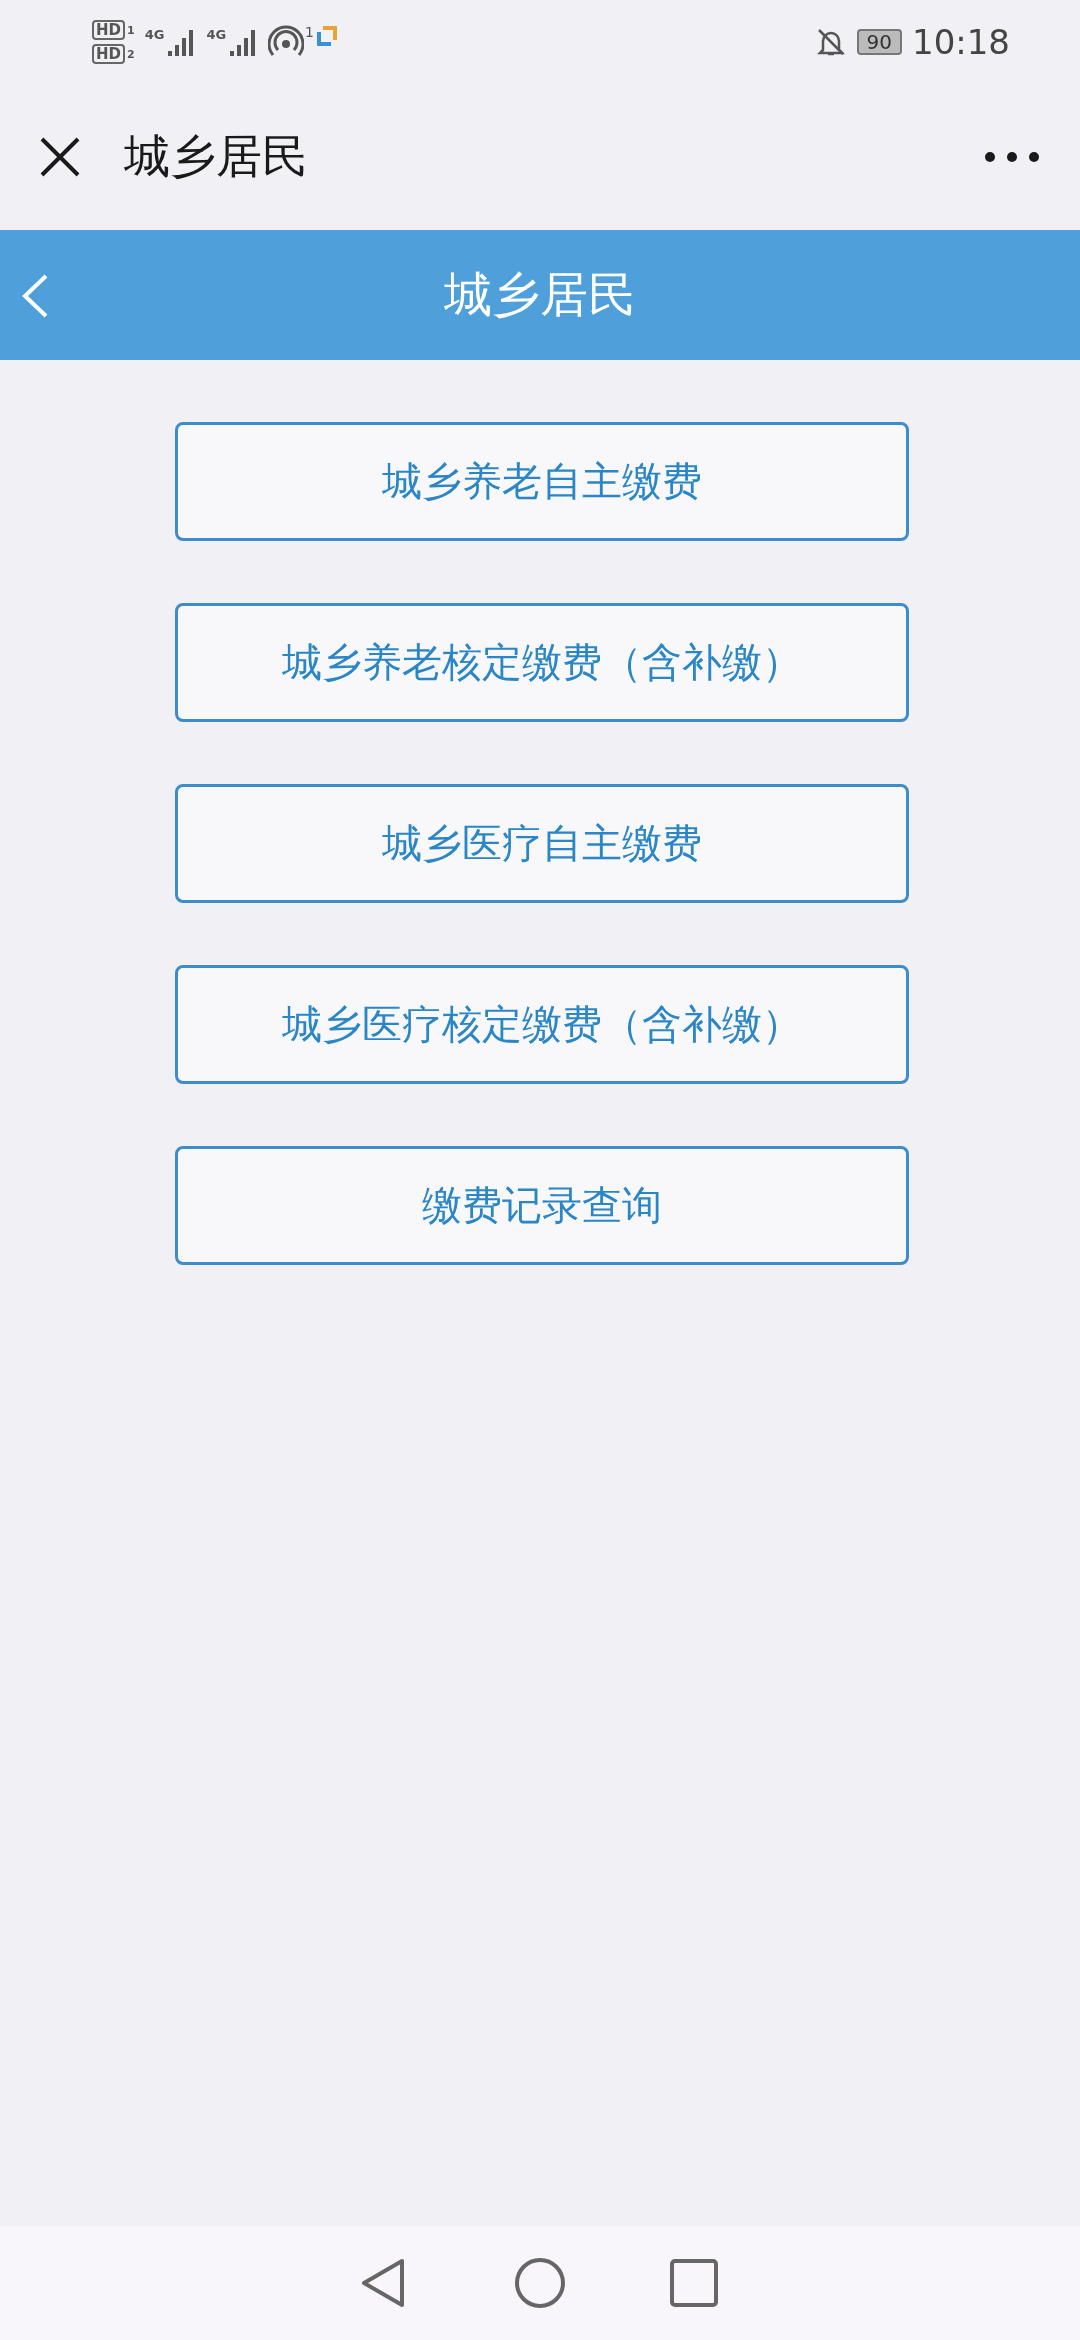 This screenshot has height=2340, width=1080. Describe the element at coordinates (310, 32) in the screenshot. I see `hotspot-count: 1` at that location.